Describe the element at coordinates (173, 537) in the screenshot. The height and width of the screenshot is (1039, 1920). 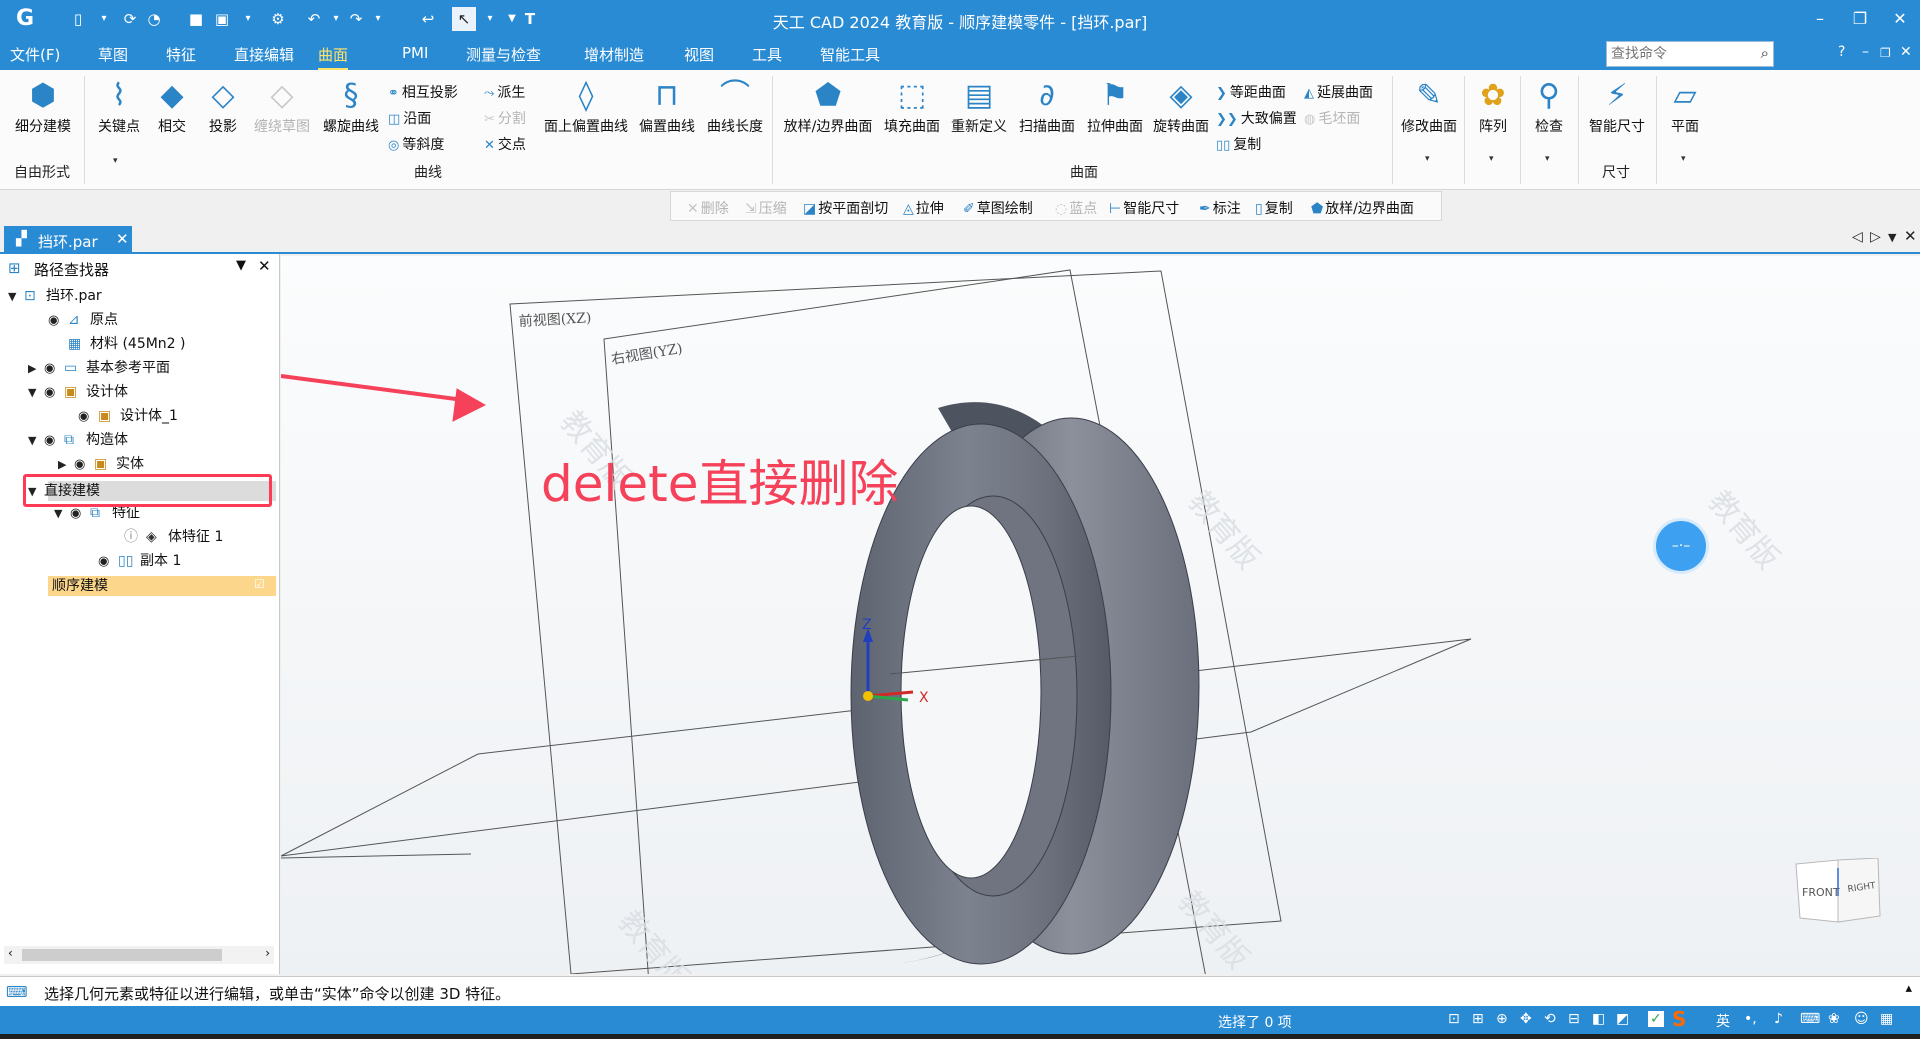
I see `tree-row-body-feature: ⓘ ◈ 体特征 1` at that location.